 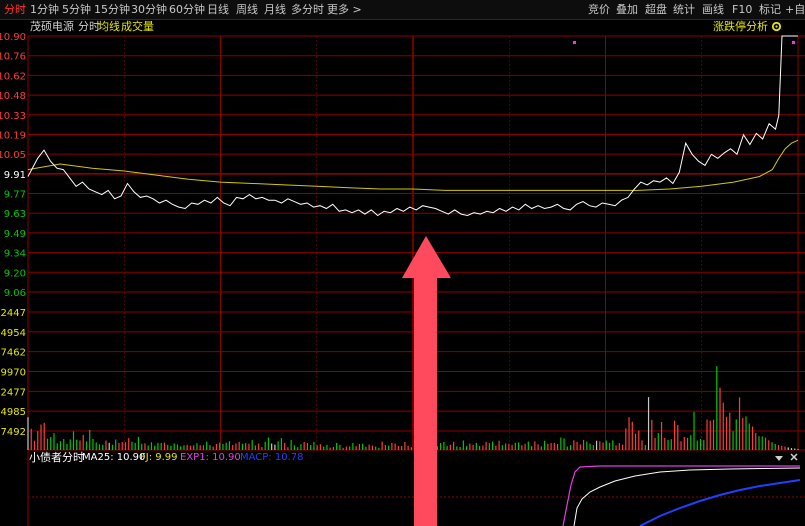 I want to click on price-tick-label: 10.62, so click(x=13, y=76).